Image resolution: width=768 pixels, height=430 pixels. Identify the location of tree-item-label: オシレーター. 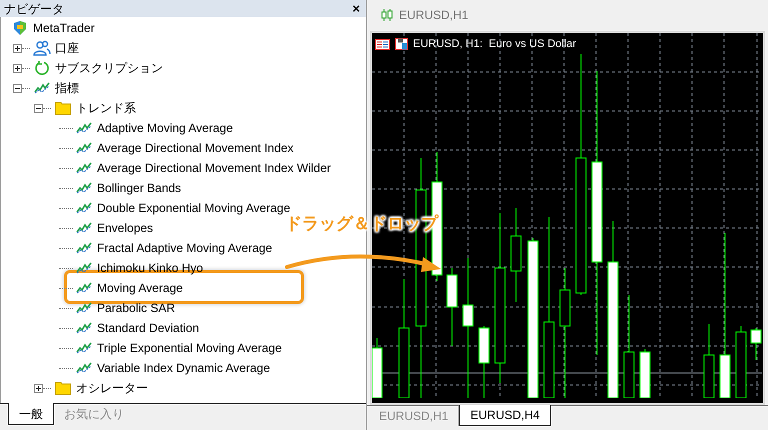
(112, 388).